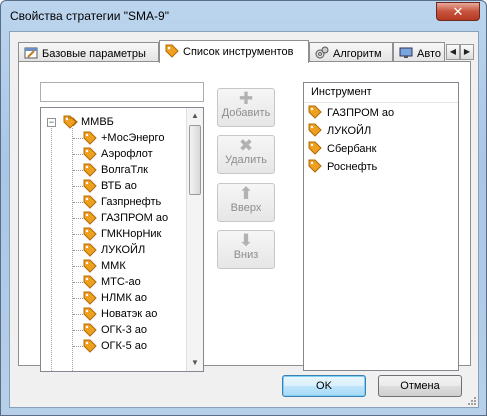  Describe the element at coordinates (246, 113) in the screenshot. I see `add-button-label: Добавить` at that location.